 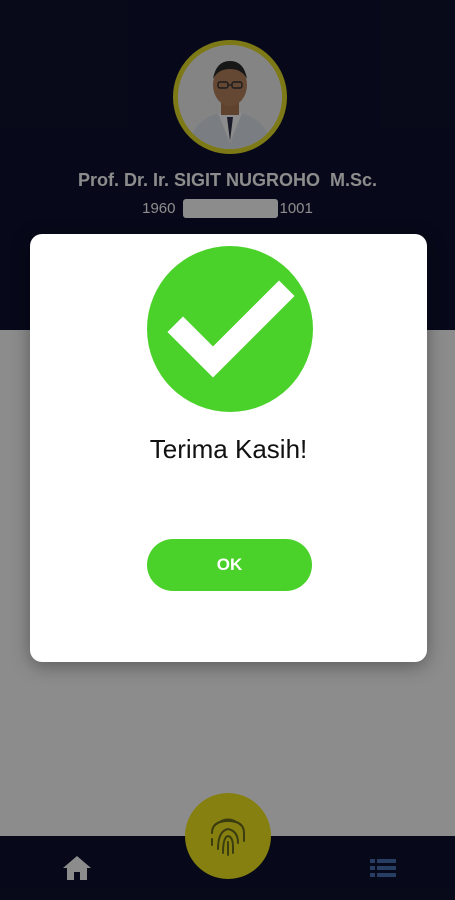 I want to click on ok-button: OK, so click(x=229, y=565).